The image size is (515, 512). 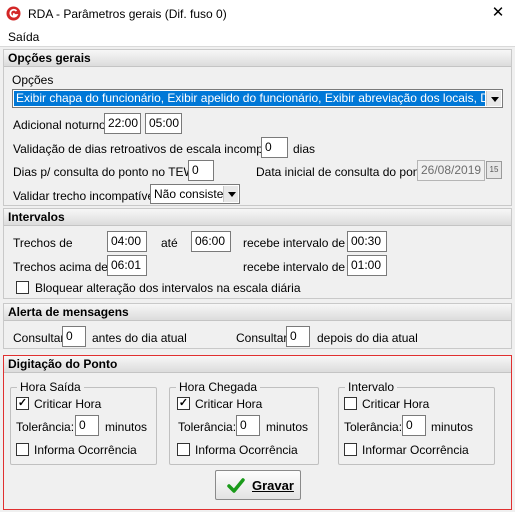 I want to click on consultar-depois-input: 0, so click(x=298, y=336).